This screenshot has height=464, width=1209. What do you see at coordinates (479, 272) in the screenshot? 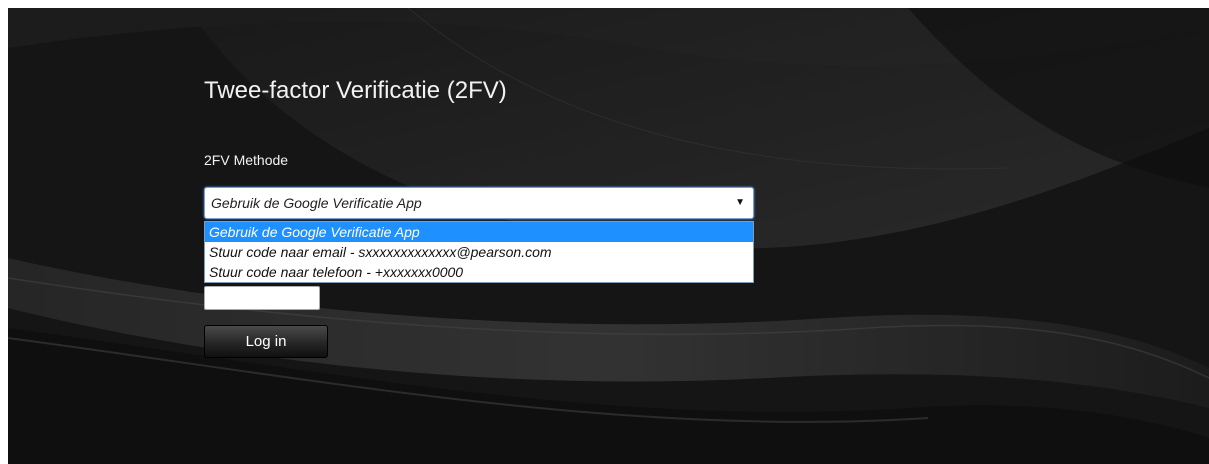
I see `method-option-phone: Stuur code naar telefoon - +xxxxxxx0000` at bounding box center [479, 272].